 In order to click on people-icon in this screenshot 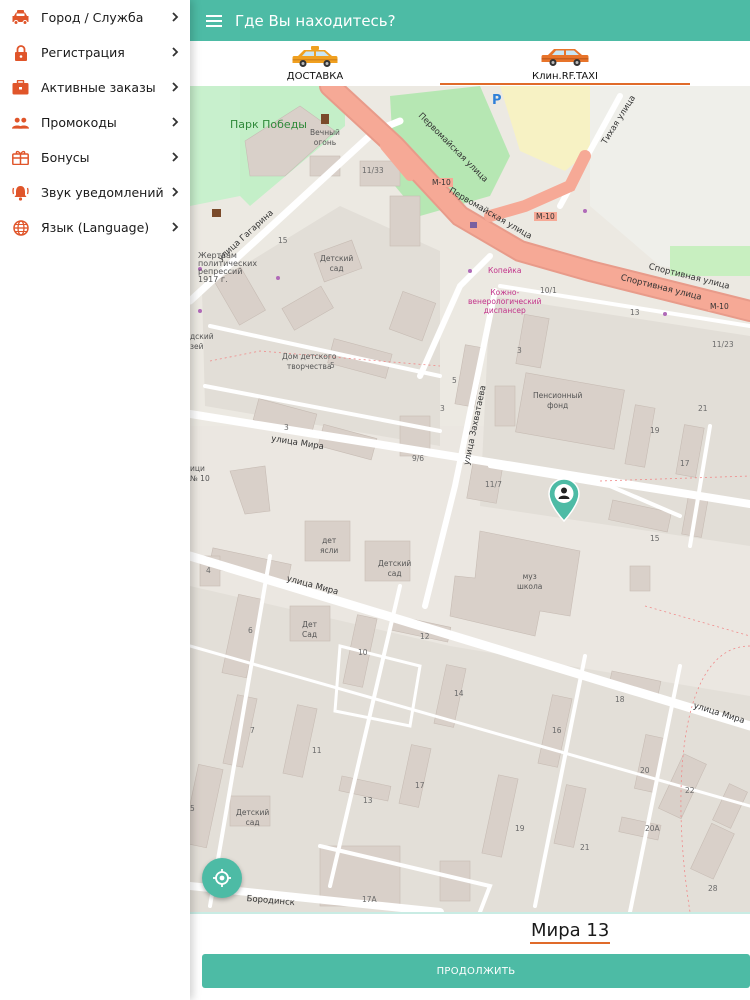, I will do `click(20, 122)`.